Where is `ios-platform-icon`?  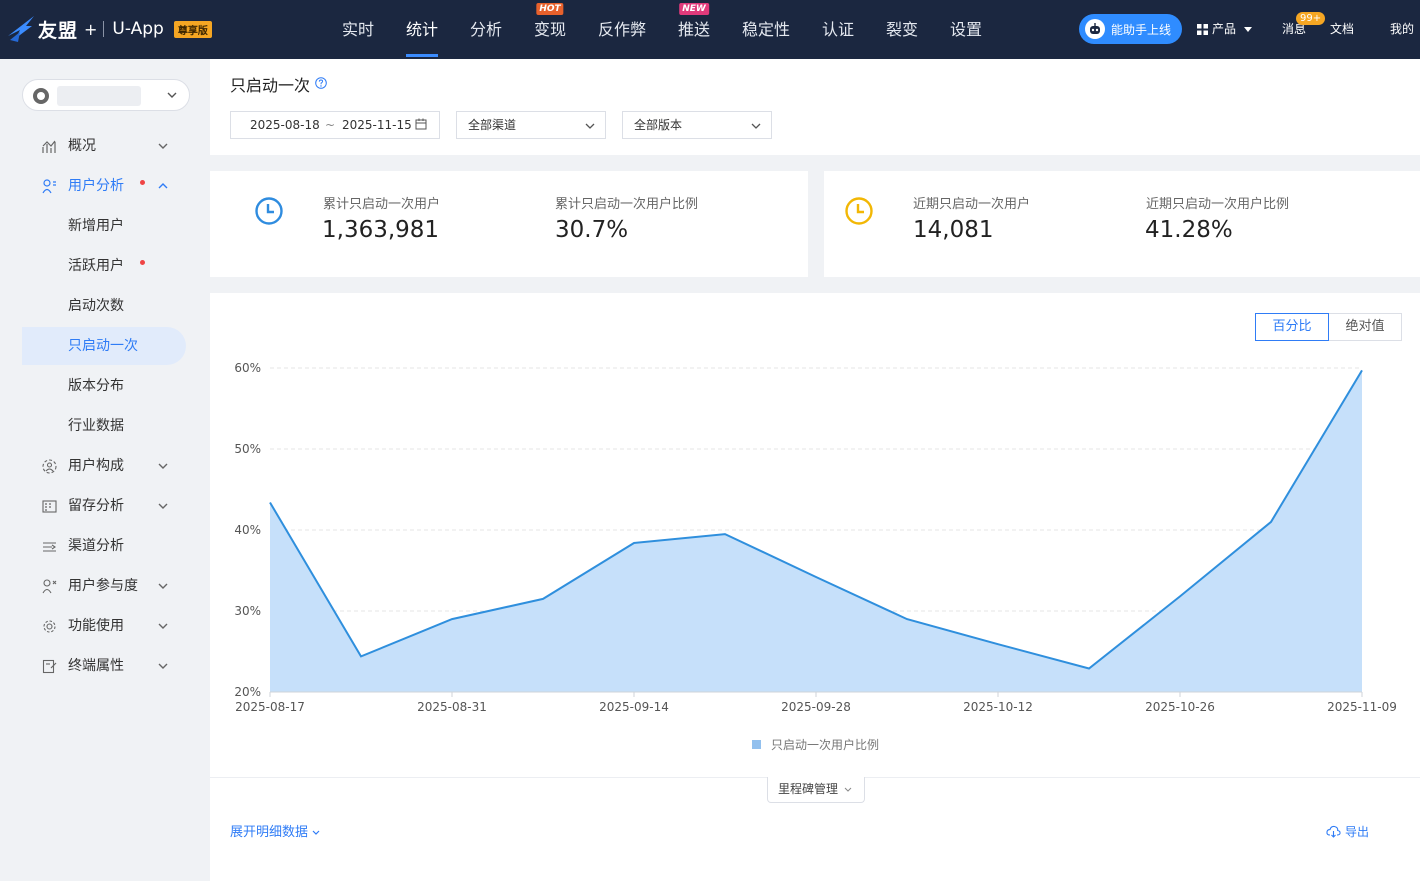
ios-platform-icon is located at coordinates (41, 96).